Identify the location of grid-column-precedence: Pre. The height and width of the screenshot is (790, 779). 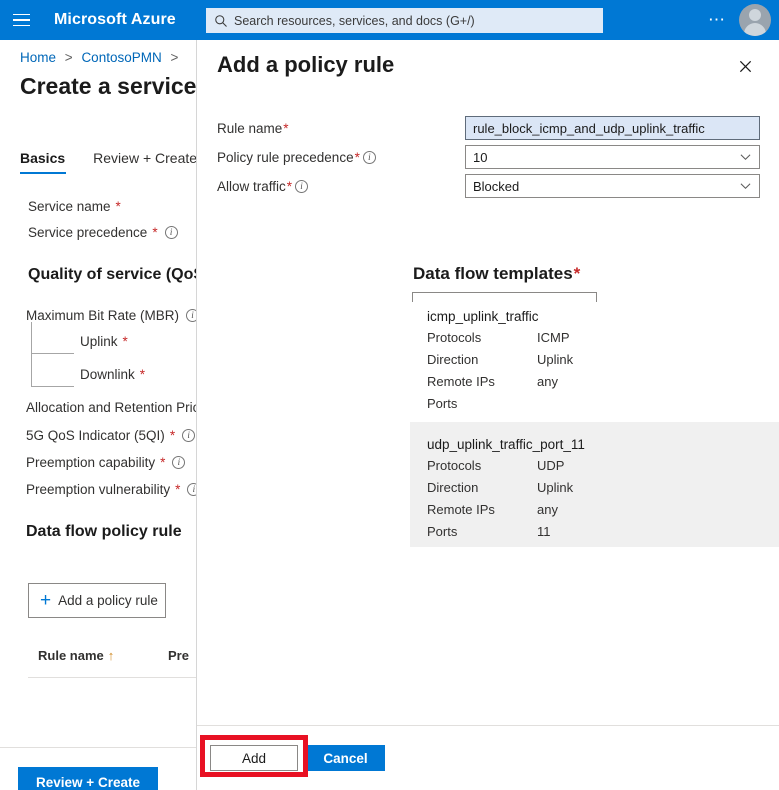
(178, 655).